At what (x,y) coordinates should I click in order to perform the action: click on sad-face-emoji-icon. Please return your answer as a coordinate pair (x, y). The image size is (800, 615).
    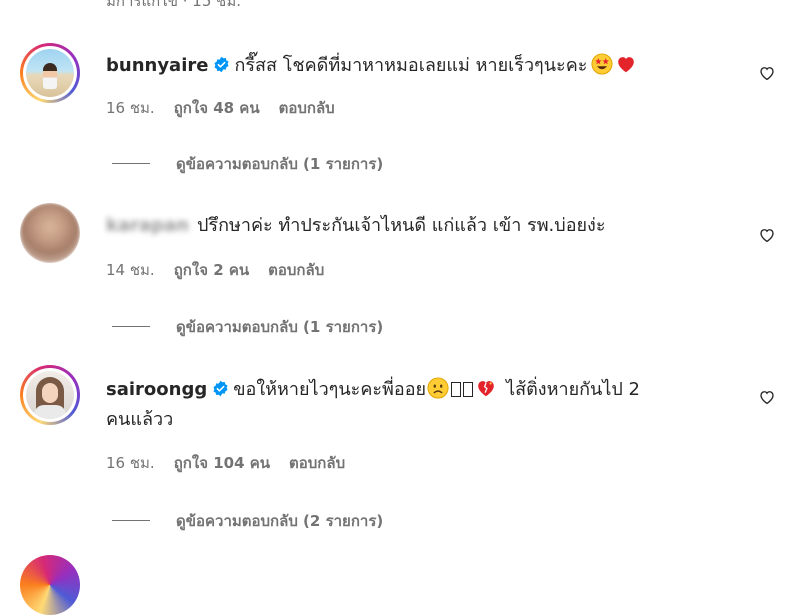
    Looking at the image, I should click on (438, 388).